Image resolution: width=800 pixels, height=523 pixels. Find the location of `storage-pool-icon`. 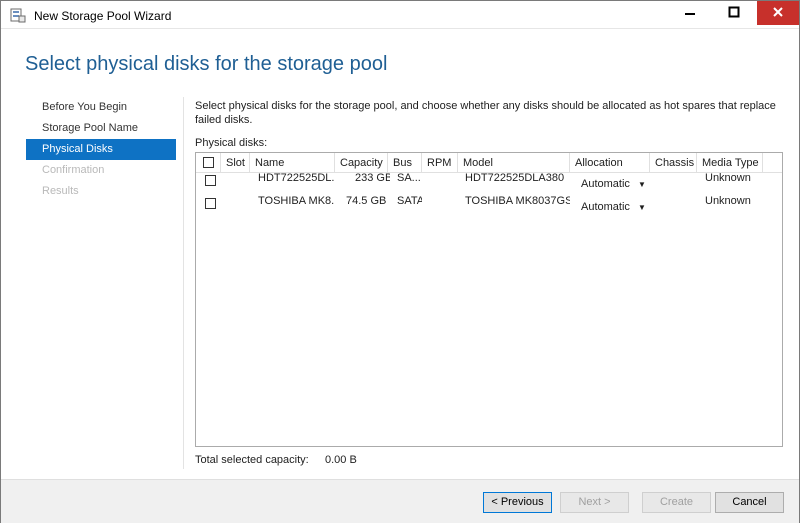

storage-pool-icon is located at coordinates (18, 15).